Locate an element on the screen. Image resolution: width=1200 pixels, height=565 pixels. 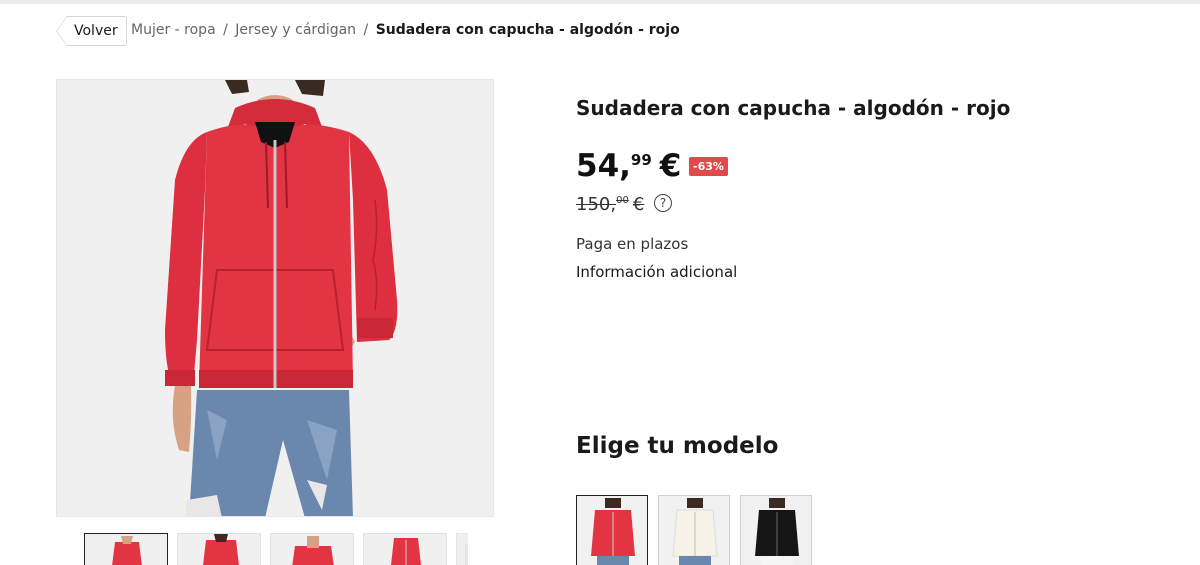
red-hoodie-swatch is located at coordinates (612, 530).